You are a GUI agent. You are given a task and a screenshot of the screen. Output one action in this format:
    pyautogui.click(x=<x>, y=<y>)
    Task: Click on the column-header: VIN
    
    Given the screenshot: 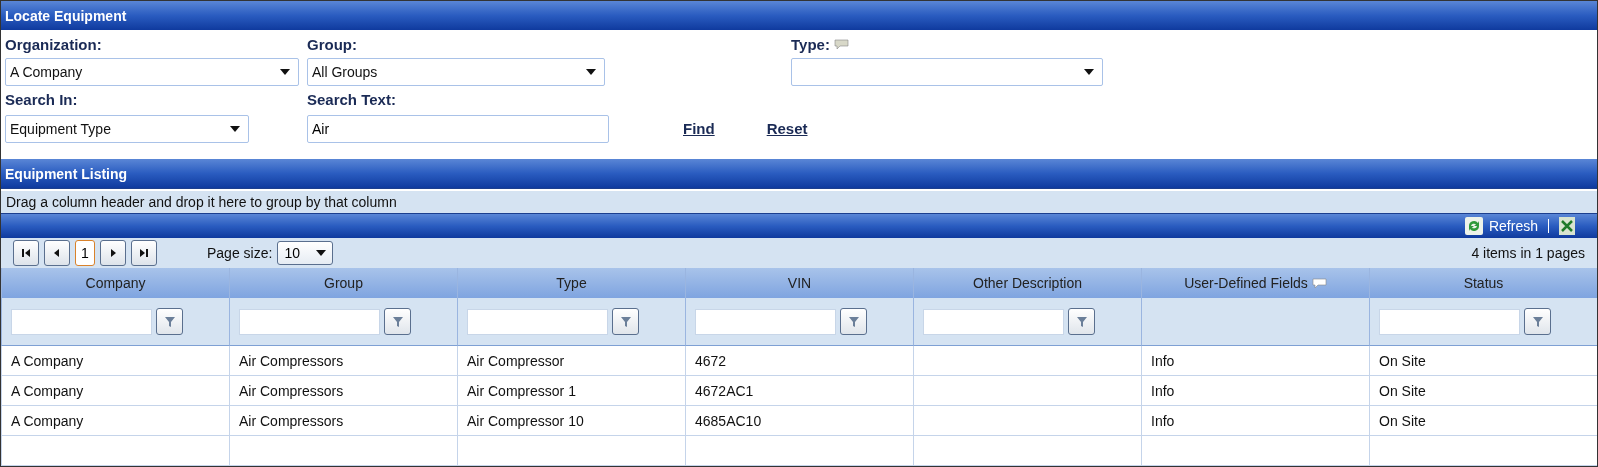 What is the action you would take?
    pyautogui.click(x=799, y=283)
    